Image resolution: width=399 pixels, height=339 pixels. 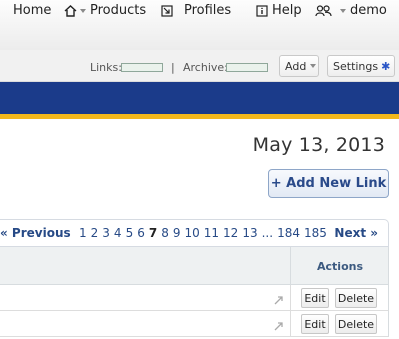 What do you see at coordinates (368, 10) in the screenshot?
I see `nav-user-label: demo` at bounding box center [368, 10].